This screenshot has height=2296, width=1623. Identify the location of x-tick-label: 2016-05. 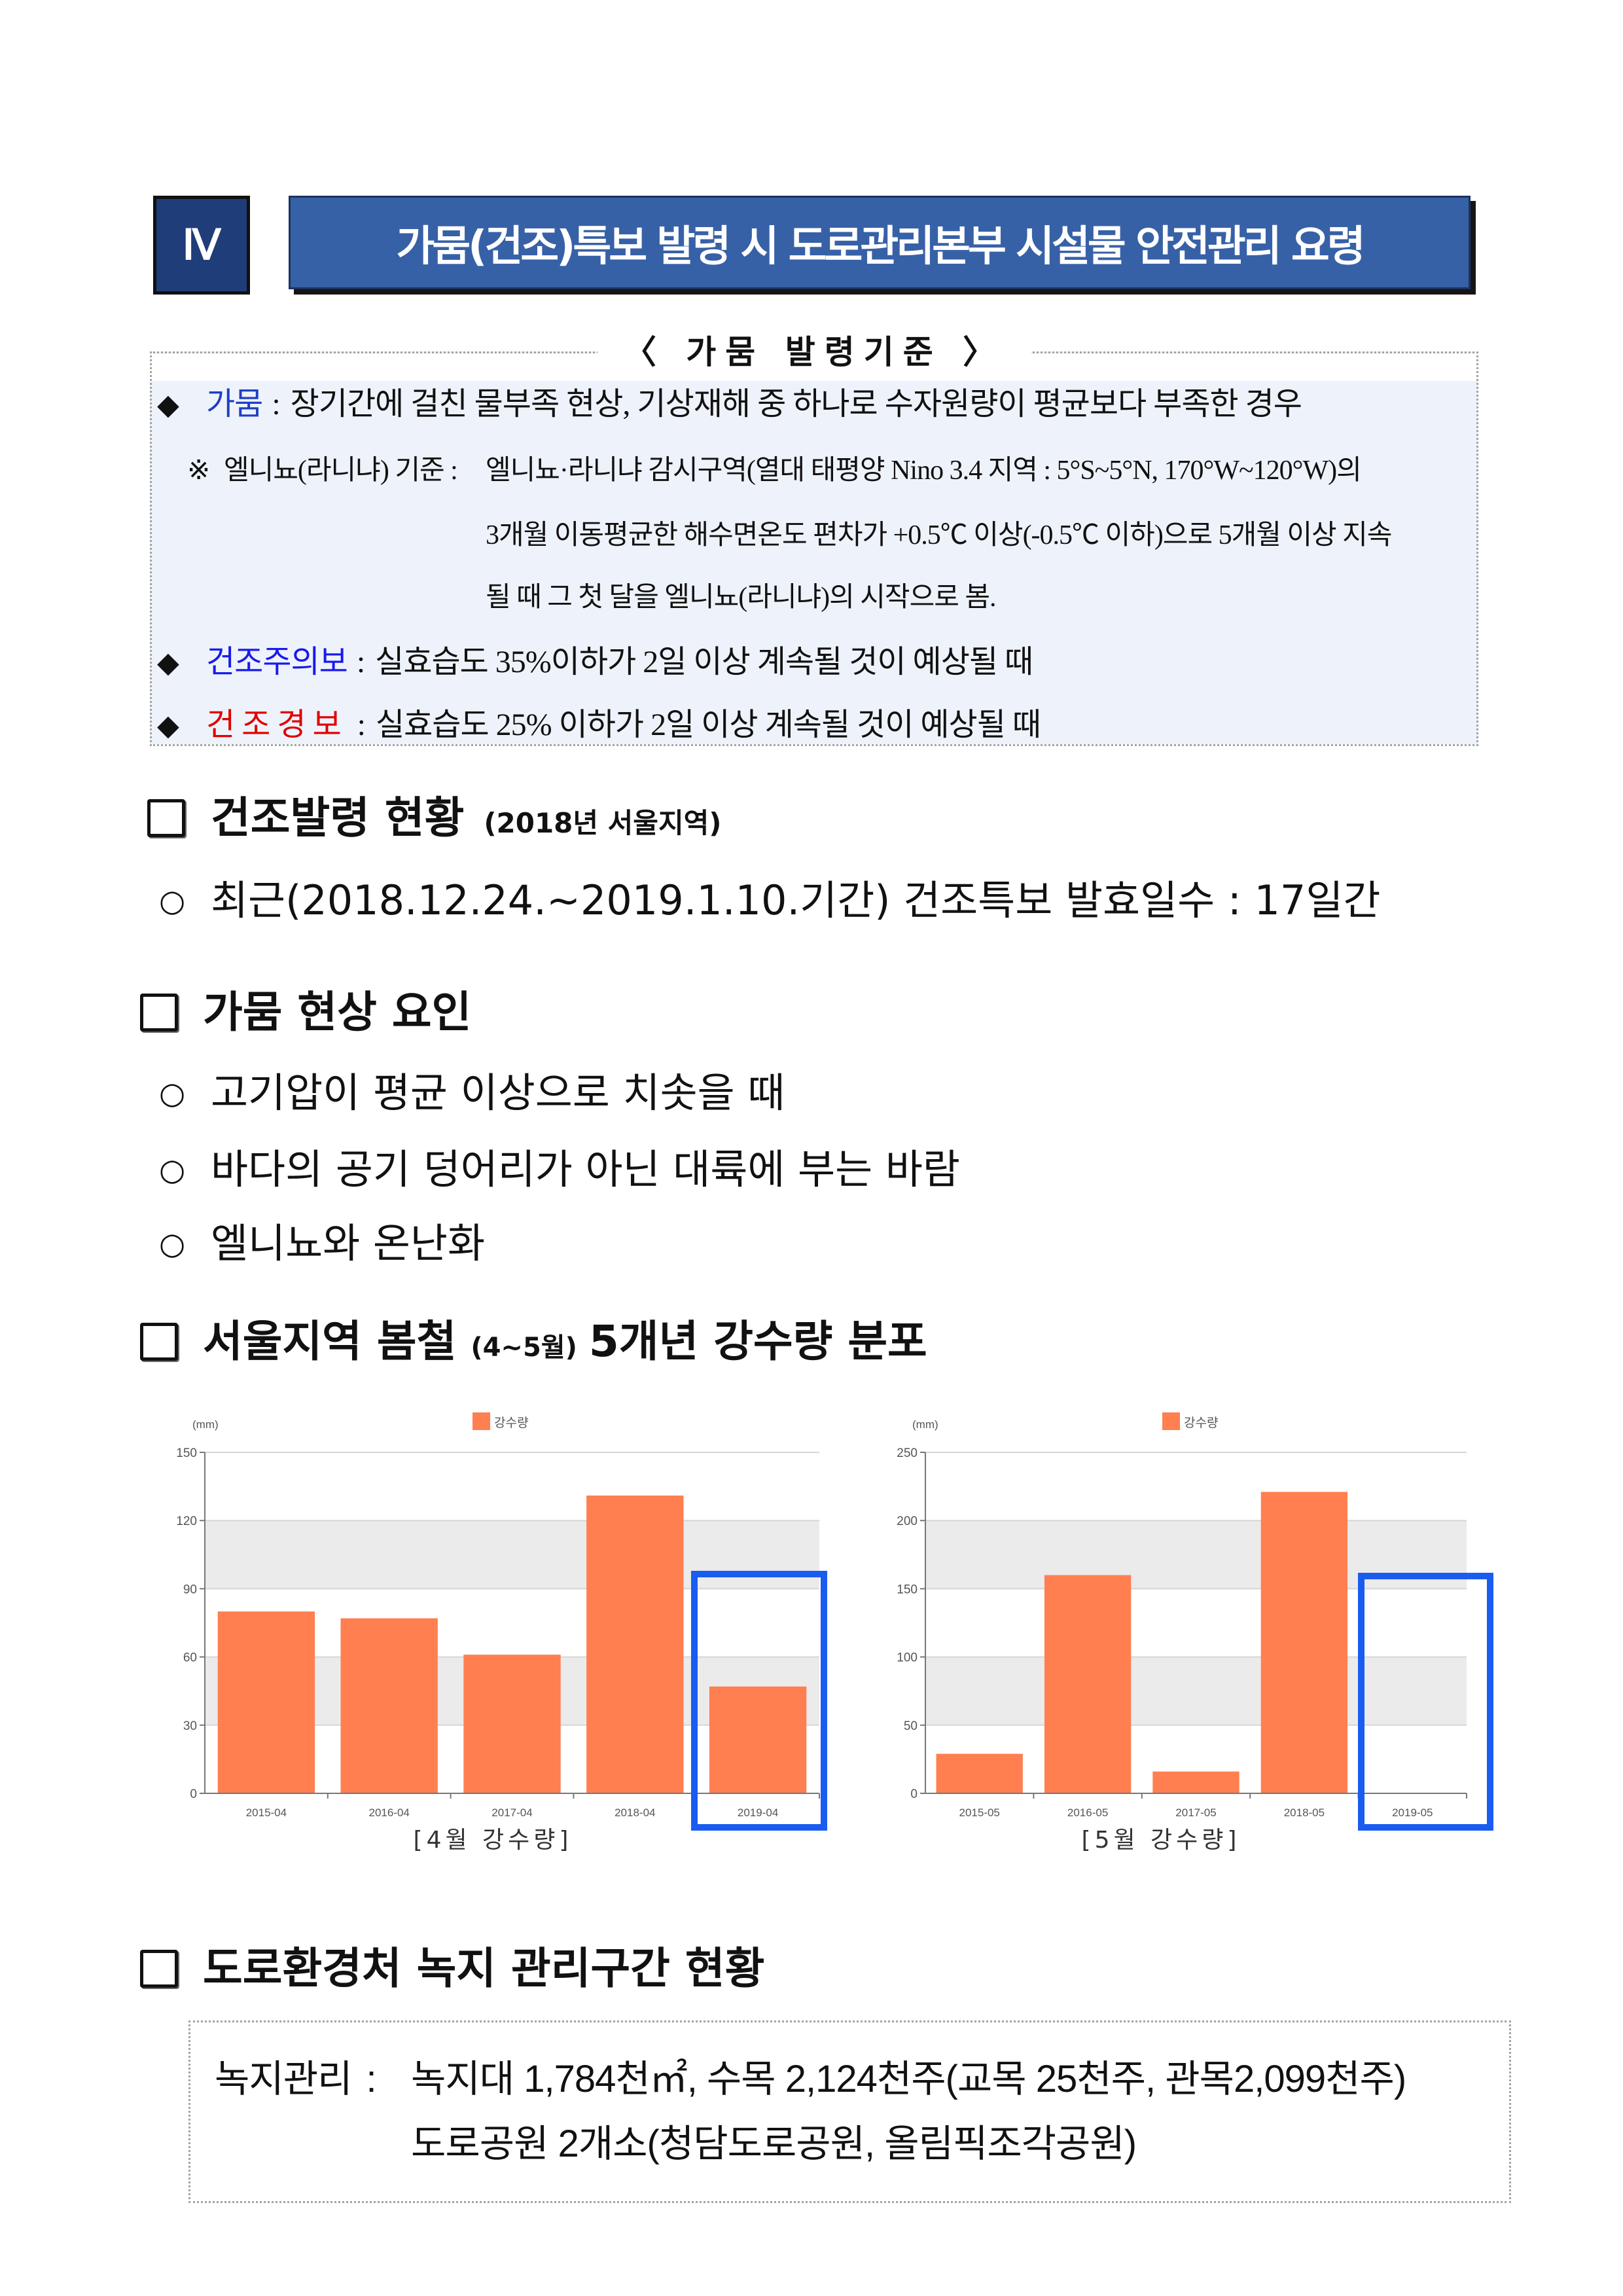
(1087, 1812).